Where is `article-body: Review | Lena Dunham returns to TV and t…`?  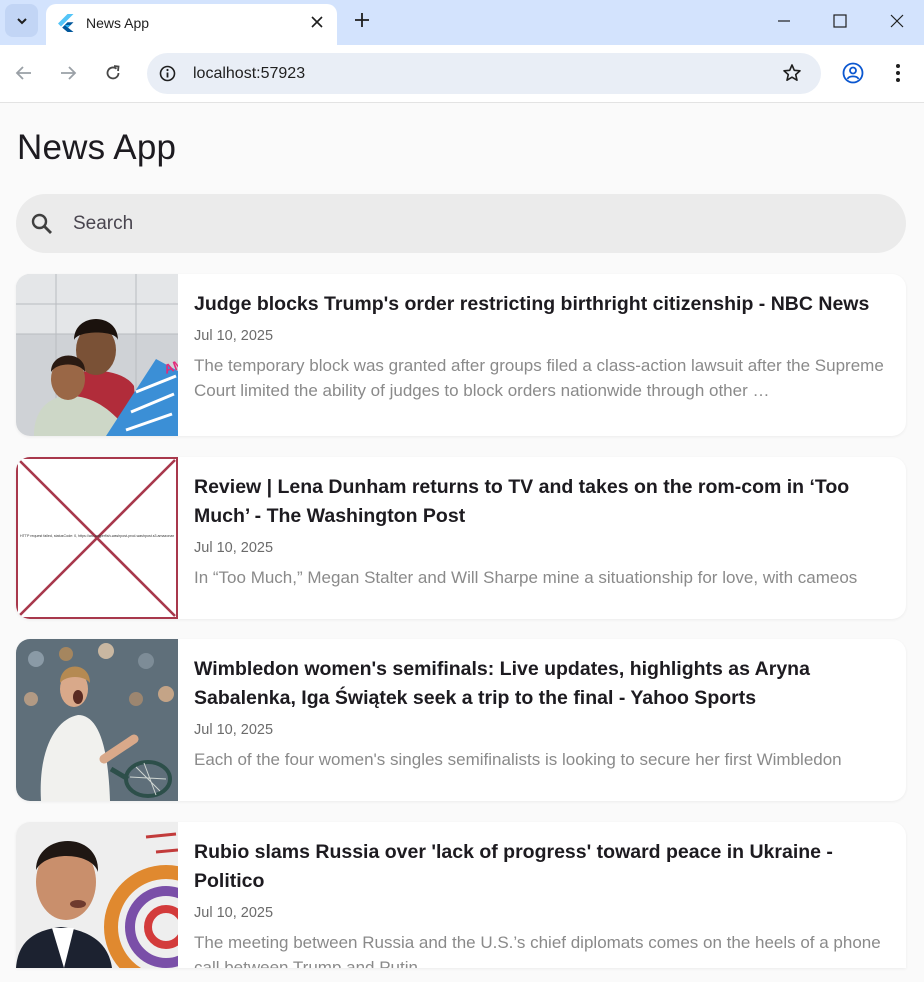
article-body: Review | Lena Dunham returns to TV and t… is located at coordinates (542, 532).